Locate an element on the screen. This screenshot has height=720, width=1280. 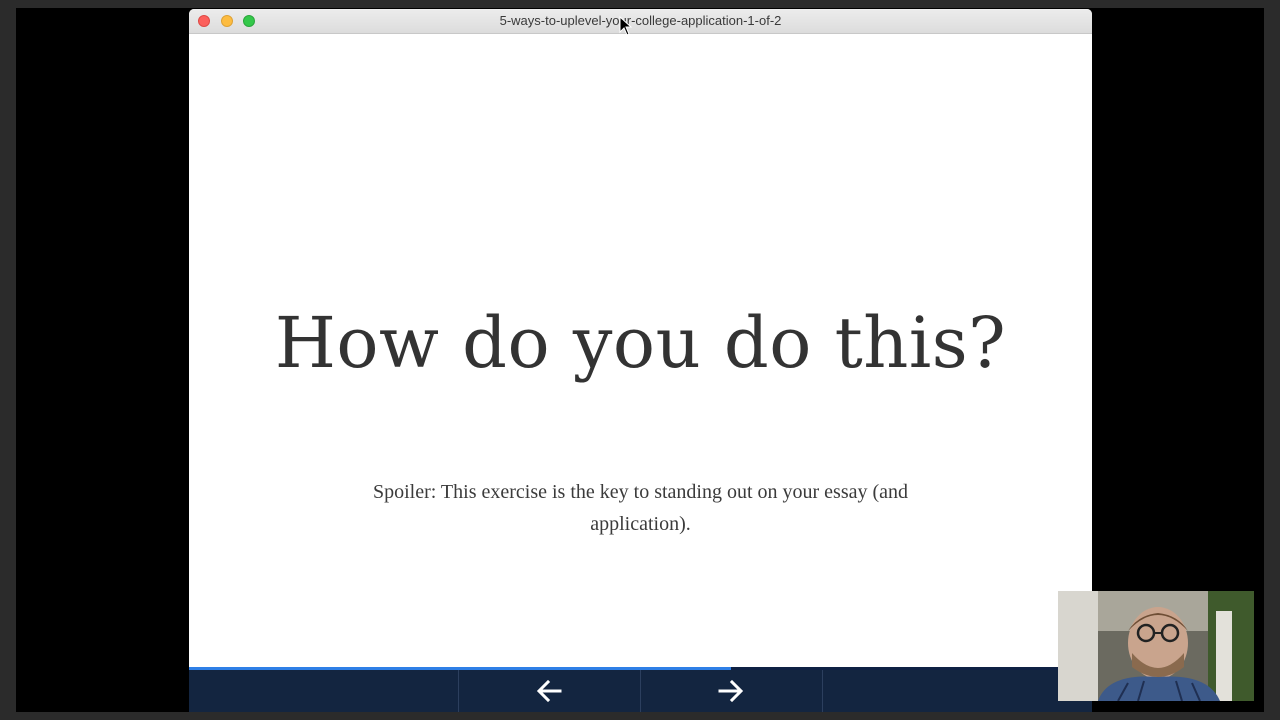
next-slide-button is located at coordinates (731, 691).